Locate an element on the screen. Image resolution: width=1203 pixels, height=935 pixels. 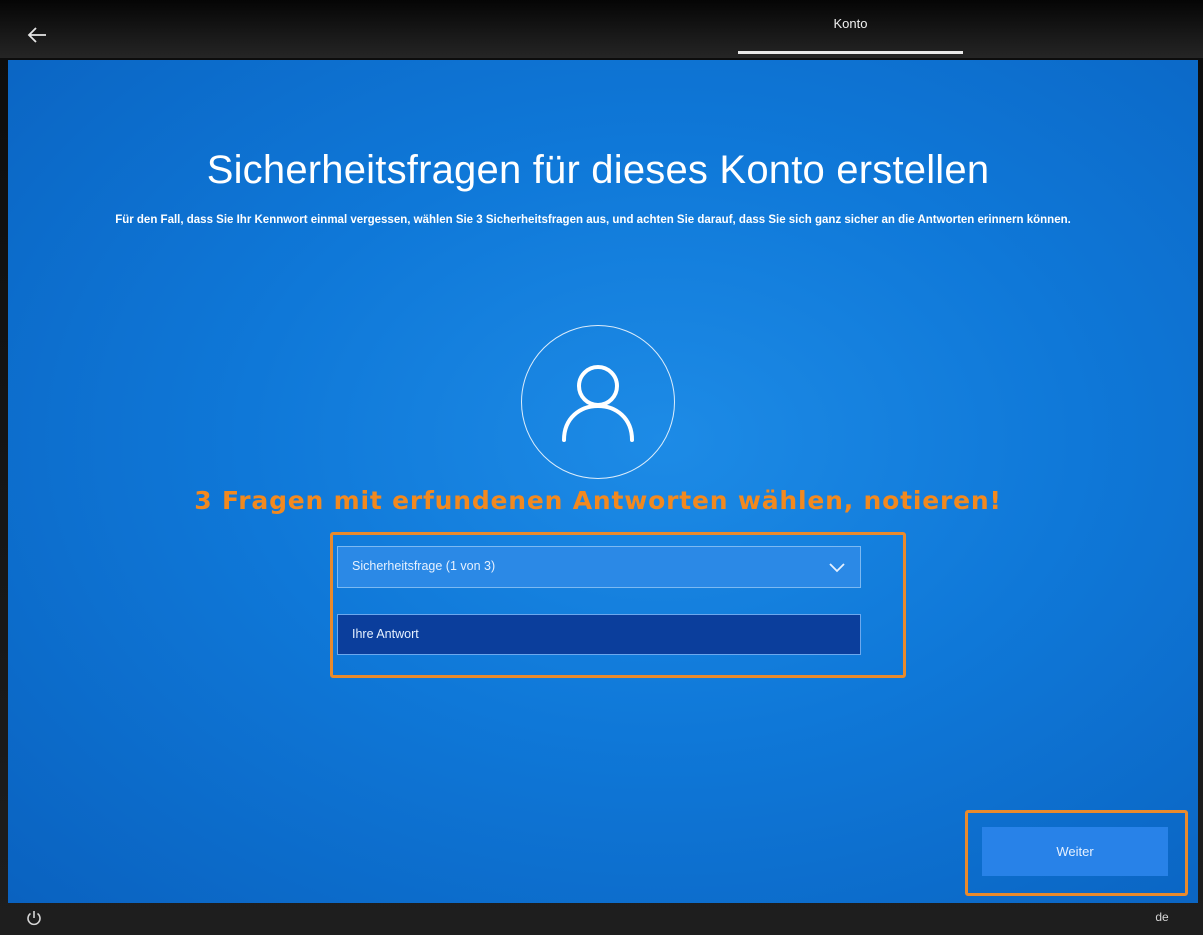
security-question-value: Sicherheitsfrage (1 von 3) is located at coordinates (424, 566).